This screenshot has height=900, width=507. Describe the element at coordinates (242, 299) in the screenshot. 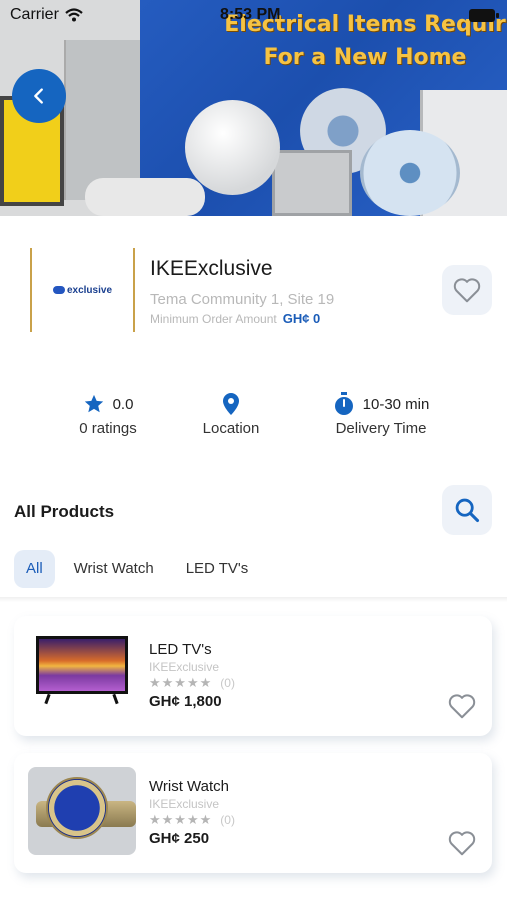

I see `store-address: Tema Community 1, Site 19` at that location.